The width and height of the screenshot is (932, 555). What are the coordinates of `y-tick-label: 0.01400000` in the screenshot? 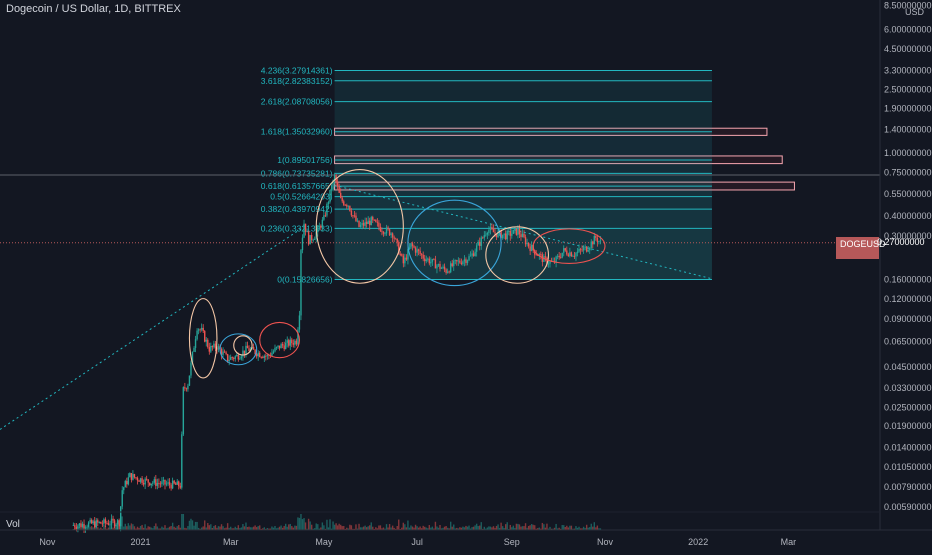 It's located at (908, 447).